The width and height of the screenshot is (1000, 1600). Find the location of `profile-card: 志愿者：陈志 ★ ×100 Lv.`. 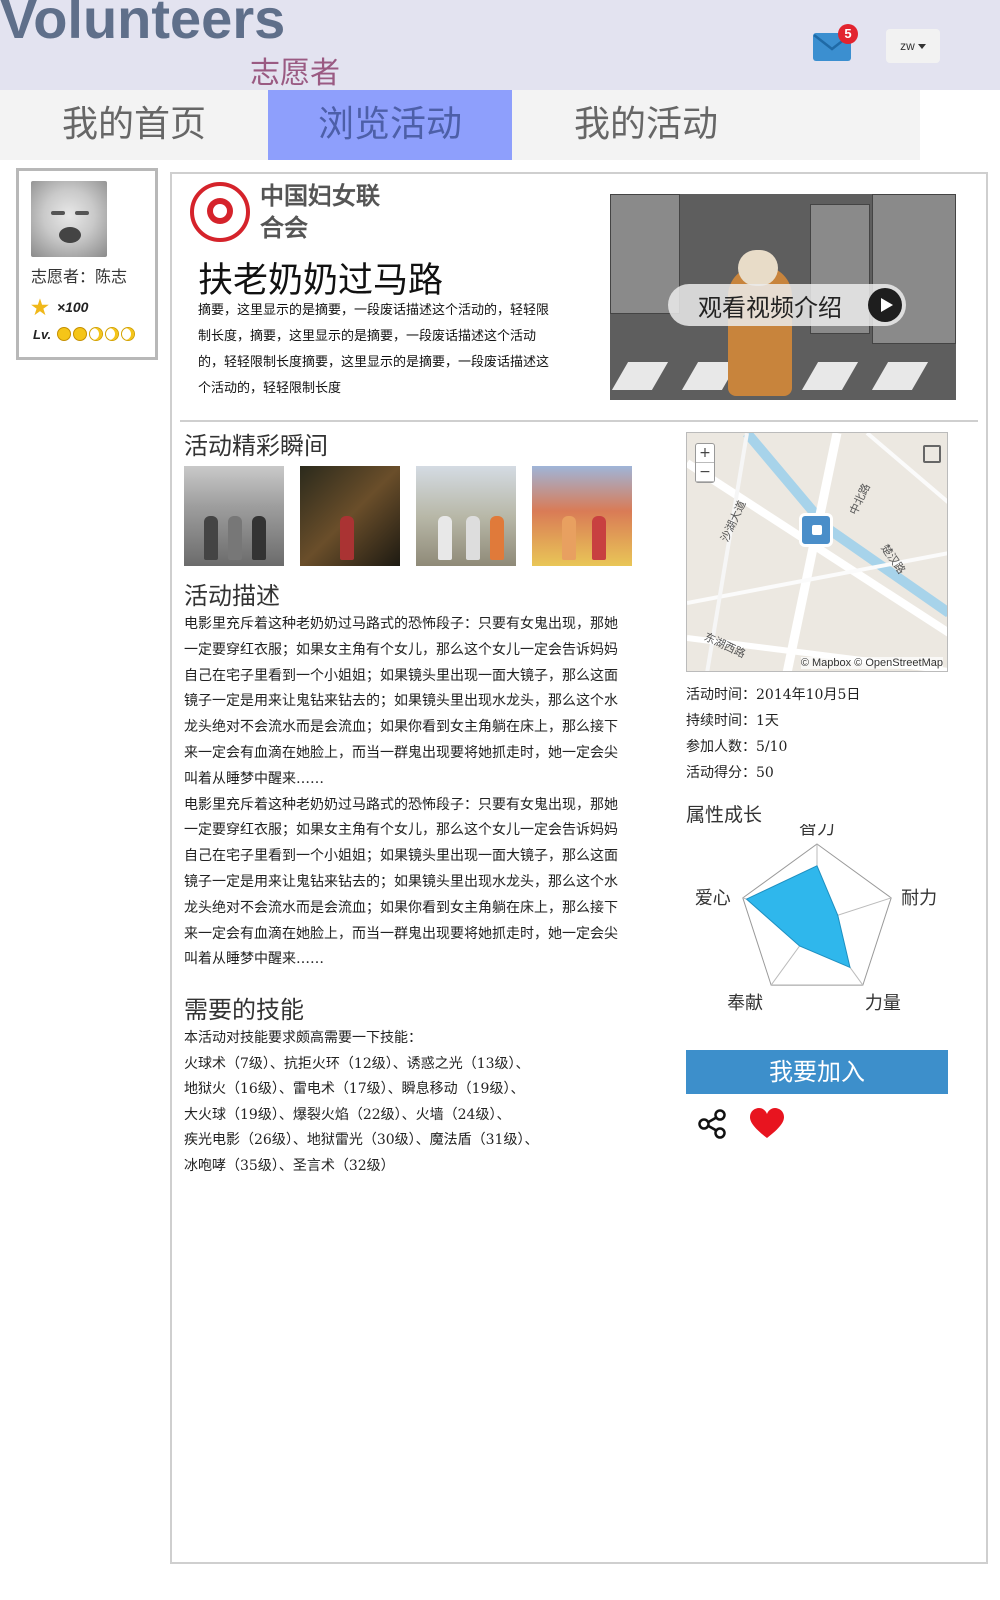

profile-card: 志愿者：陈志 ★ ×100 Lv. is located at coordinates (87, 264).